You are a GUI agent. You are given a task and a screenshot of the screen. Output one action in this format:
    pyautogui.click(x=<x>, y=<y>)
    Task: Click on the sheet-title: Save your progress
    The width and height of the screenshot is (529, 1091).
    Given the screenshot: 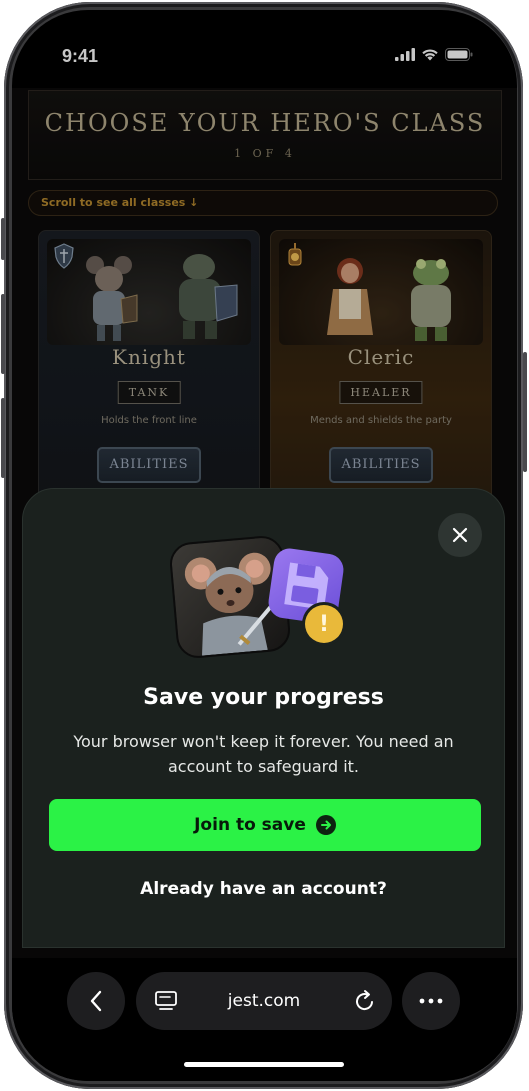 What is the action you would take?
    pyautogui.click(x=263, y=697)
    